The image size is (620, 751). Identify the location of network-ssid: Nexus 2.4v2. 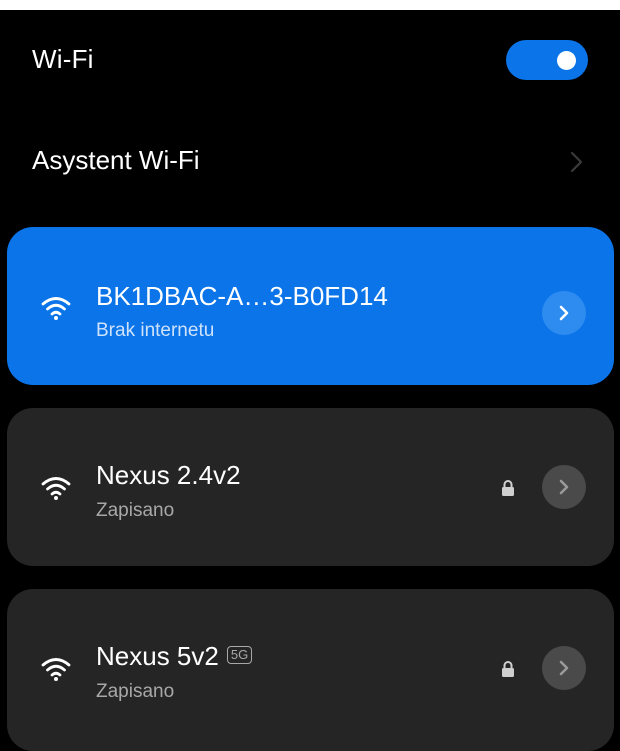
(168, 475).